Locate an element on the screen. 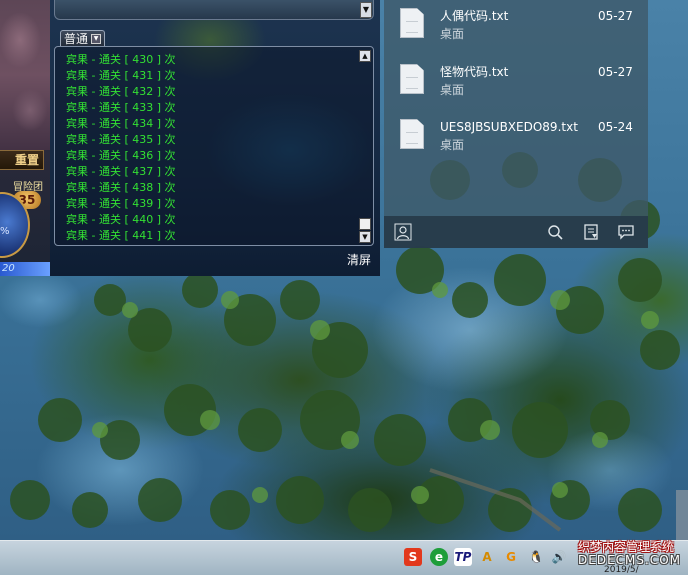 The width and height of the screenshot is (688, 575). file-item: 怪物代码.txt 桌面 05-27 is located at coordinates (520, 82).